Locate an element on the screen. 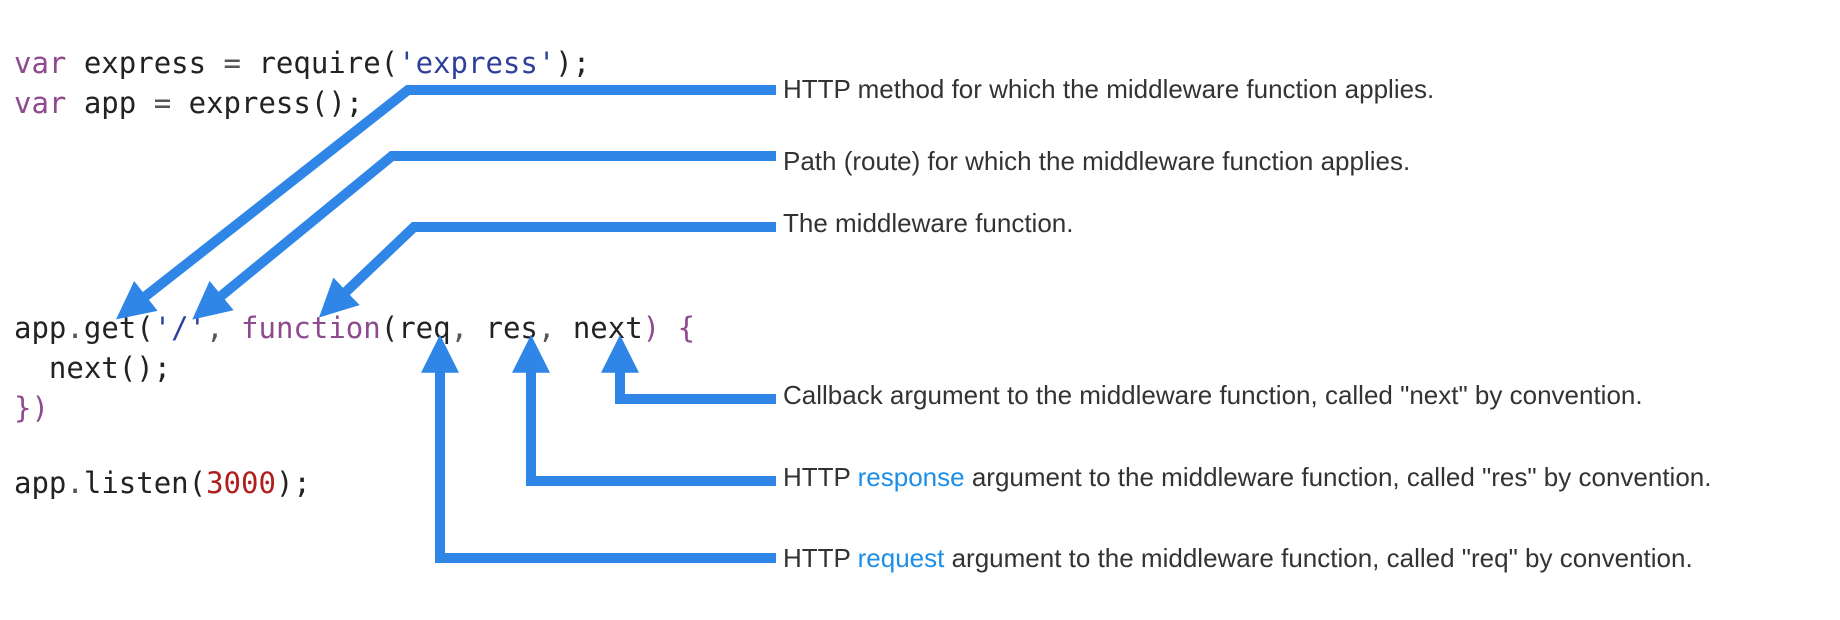 This screenshot has height=620, width=1840. request-link: request is located at coordinates (901, 558).